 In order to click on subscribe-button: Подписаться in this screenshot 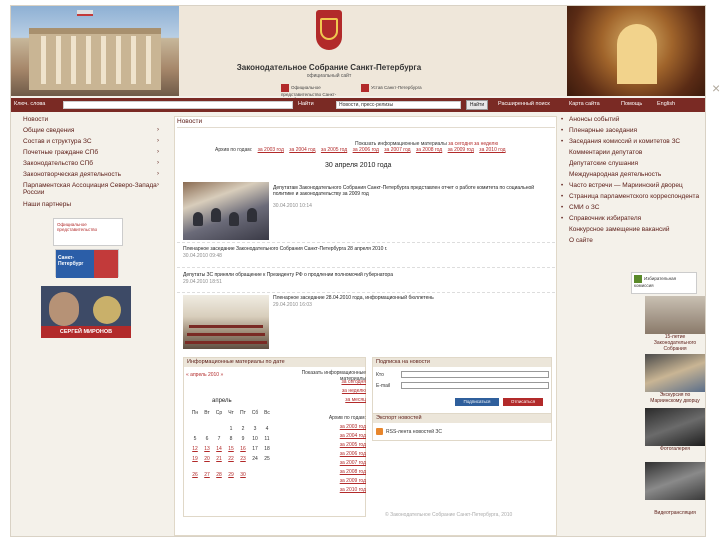, I will do `click(477, 402)`.